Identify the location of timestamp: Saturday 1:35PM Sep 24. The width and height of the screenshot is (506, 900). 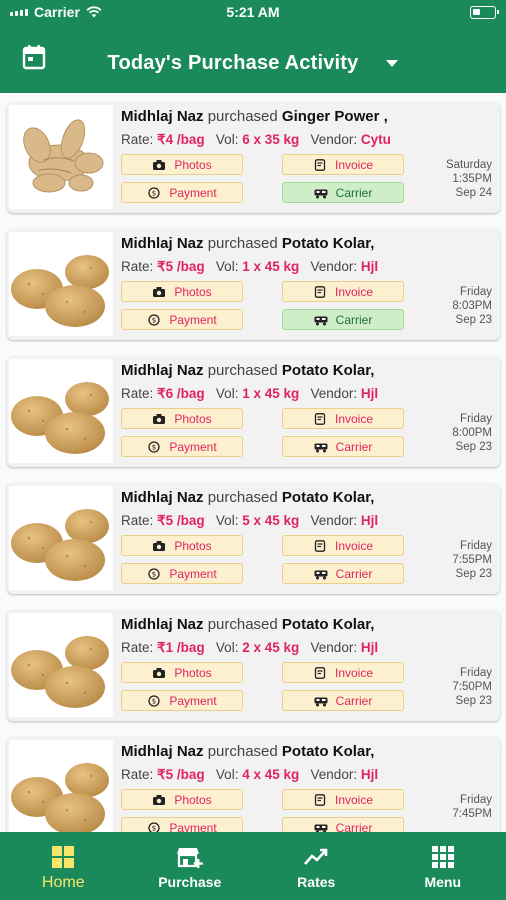
(457, 179).